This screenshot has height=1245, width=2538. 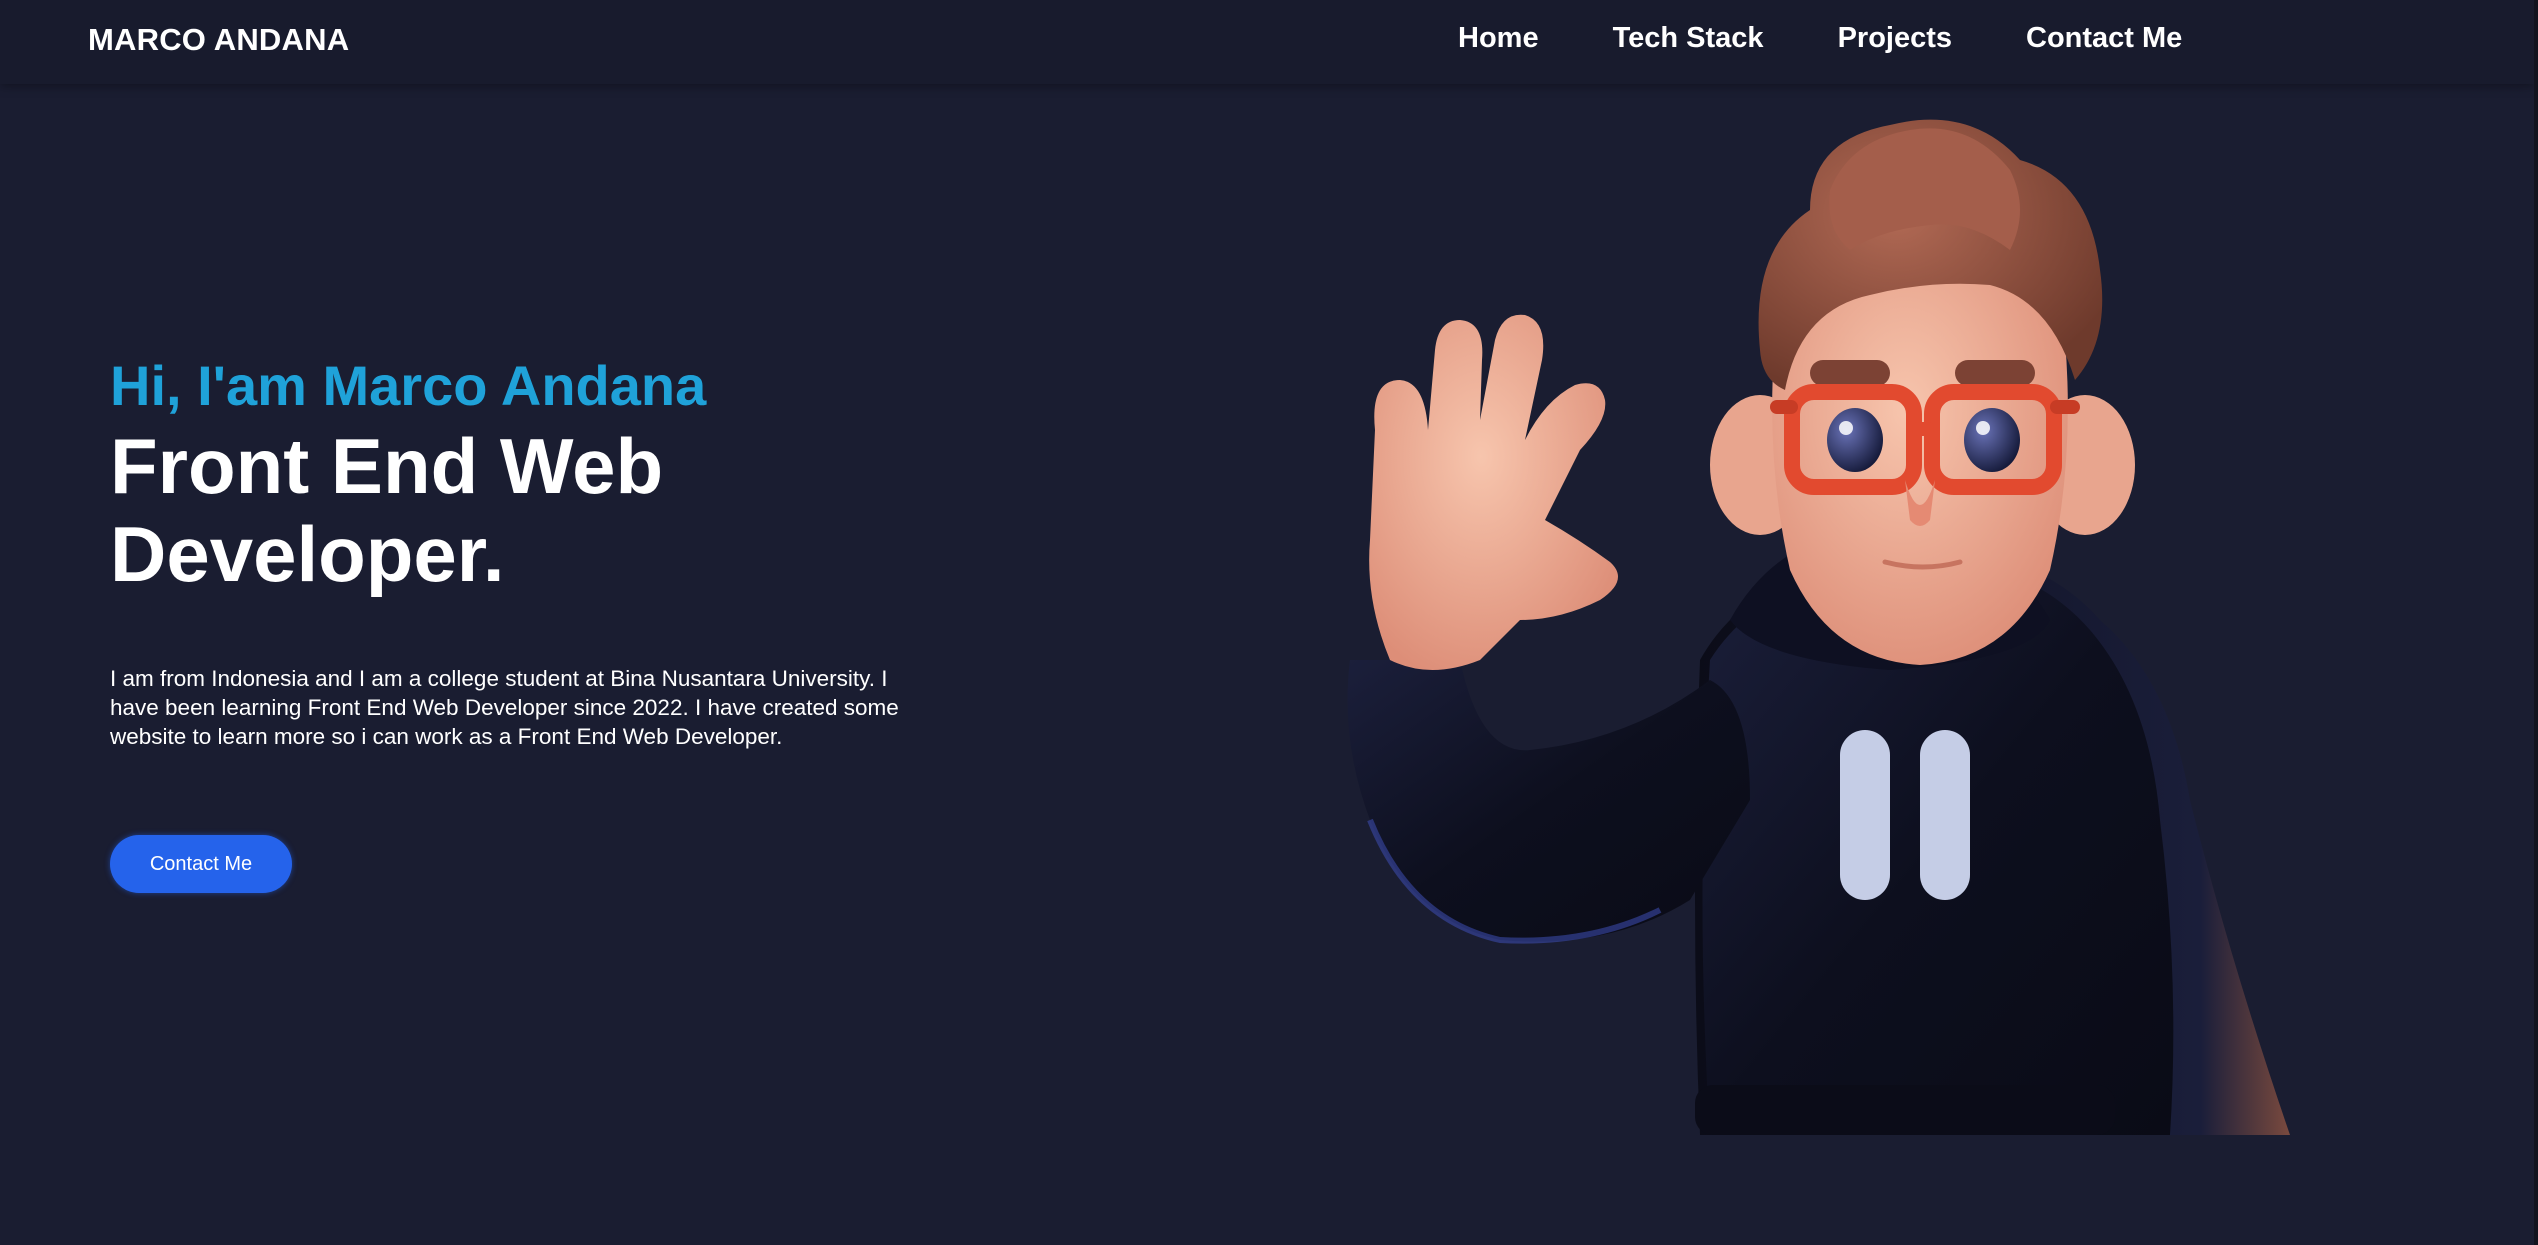 What do you see at coordinates (1688, 38) in the screenshot?
I see `nav-link-tech-stack: Tech Stack` at bounding box center [1688, 38].